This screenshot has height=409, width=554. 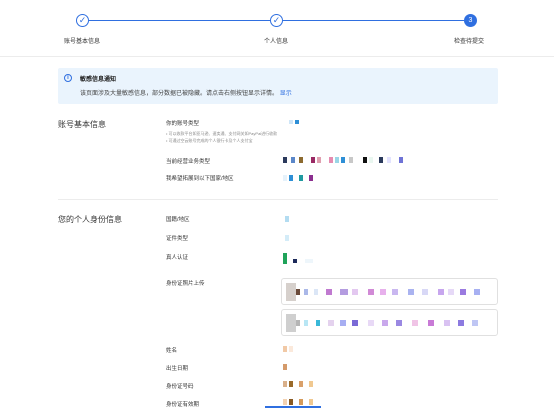 What do you see at coordinates (90, 219) in the screenshot?
I see `personal-section-title: 您的个人身份信息` at bounding box center [90, 219].